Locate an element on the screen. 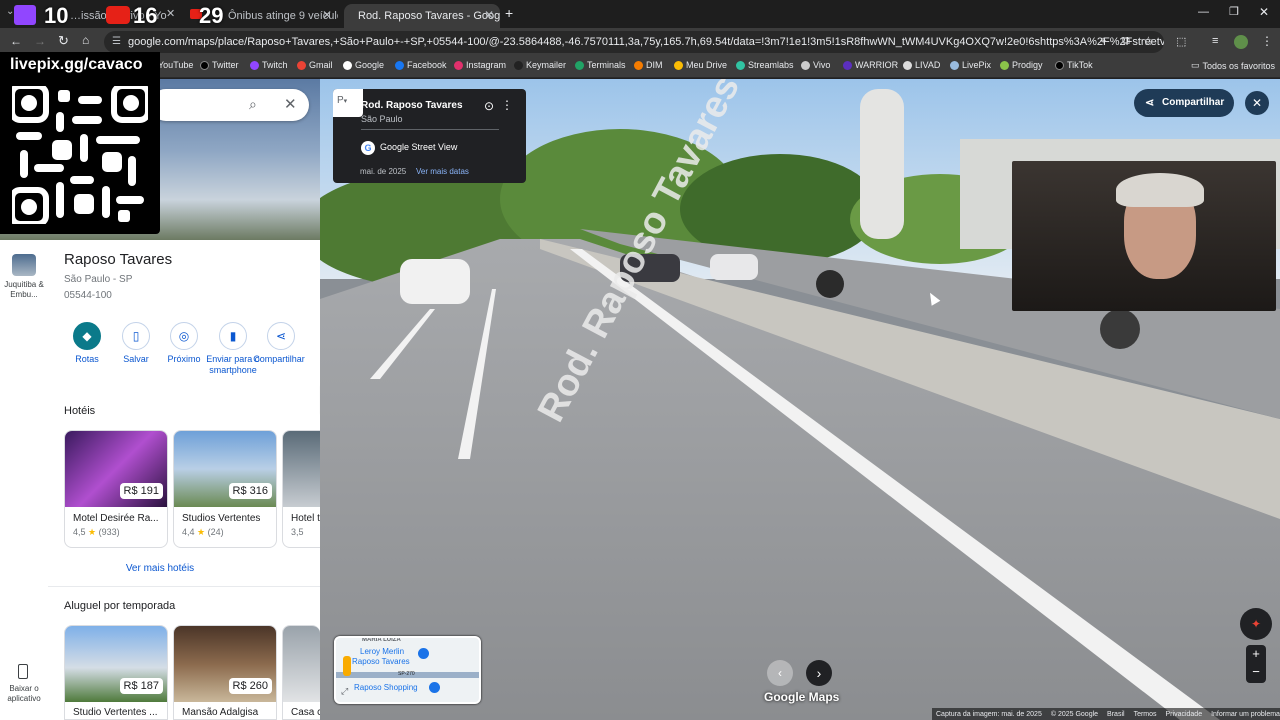 This screenshot has height=720, width=1280. capture-date: mai. de 2025 is located at coordinates (383, 171).